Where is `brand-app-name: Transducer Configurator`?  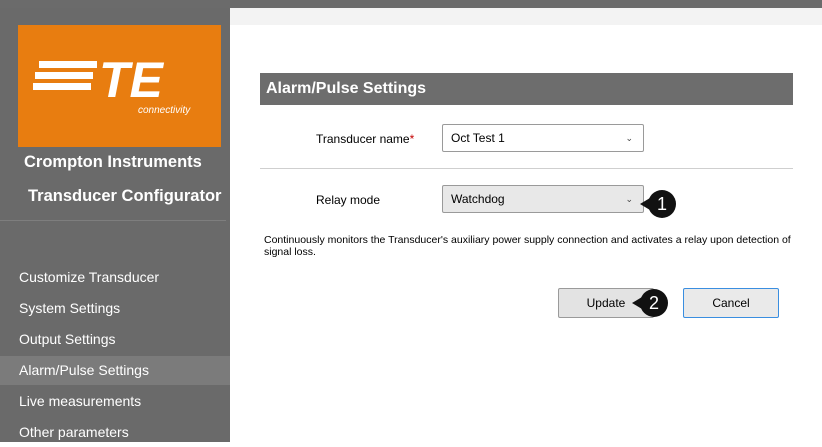 brand-app-name: Transducer Configurator is located at coordinates (125, 196).